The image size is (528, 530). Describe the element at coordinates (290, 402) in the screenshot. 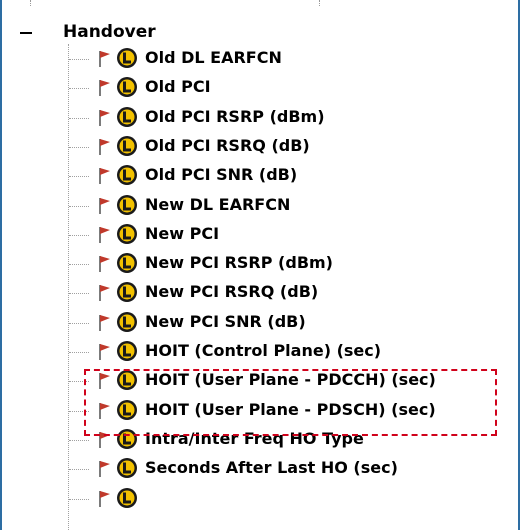

I see `highlight-annotation-box` at that location.